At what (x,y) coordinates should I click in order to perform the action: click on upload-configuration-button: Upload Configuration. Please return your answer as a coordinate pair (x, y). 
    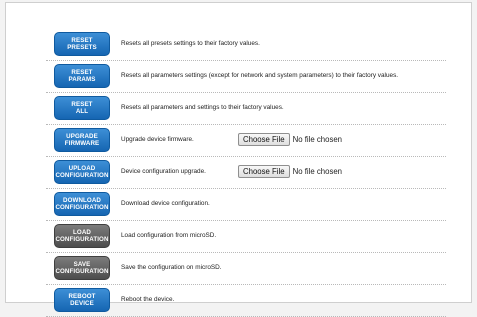
    Looking at the image, I should click on (82, 172).